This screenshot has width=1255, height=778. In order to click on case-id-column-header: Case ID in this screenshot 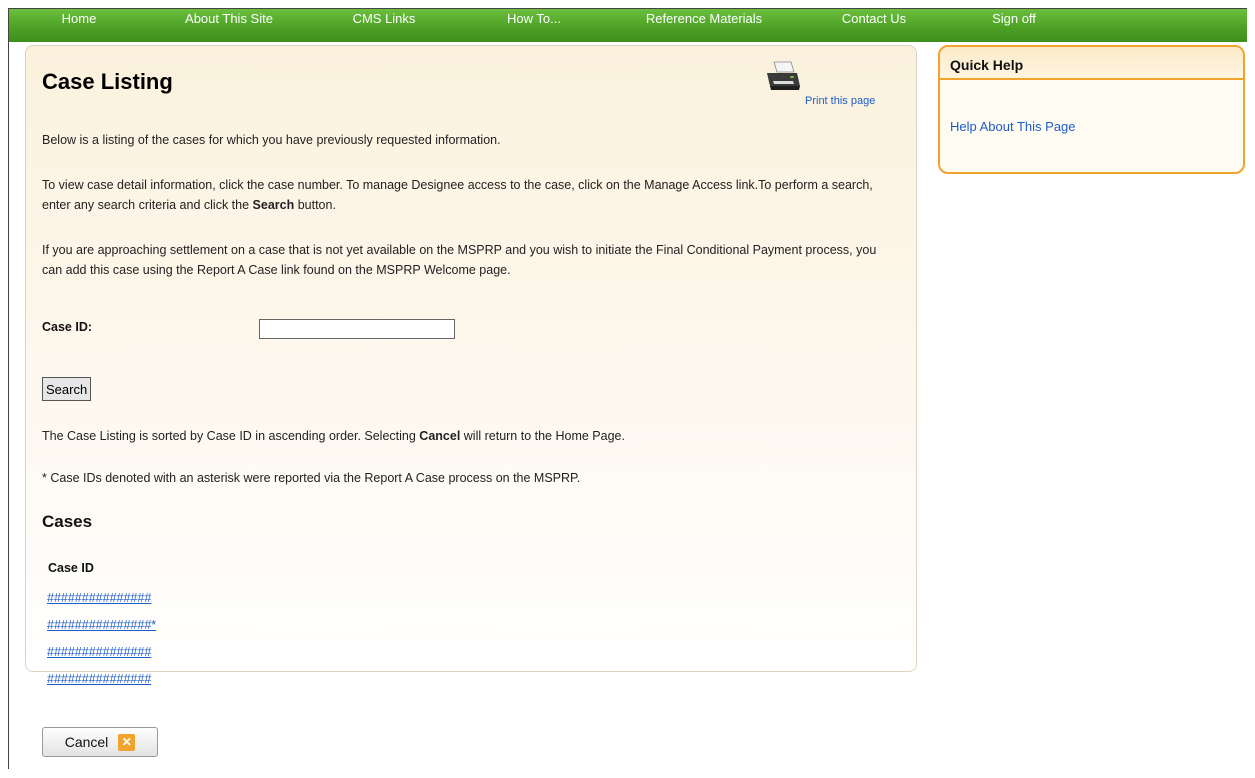, I will do `click(71, 568)`.